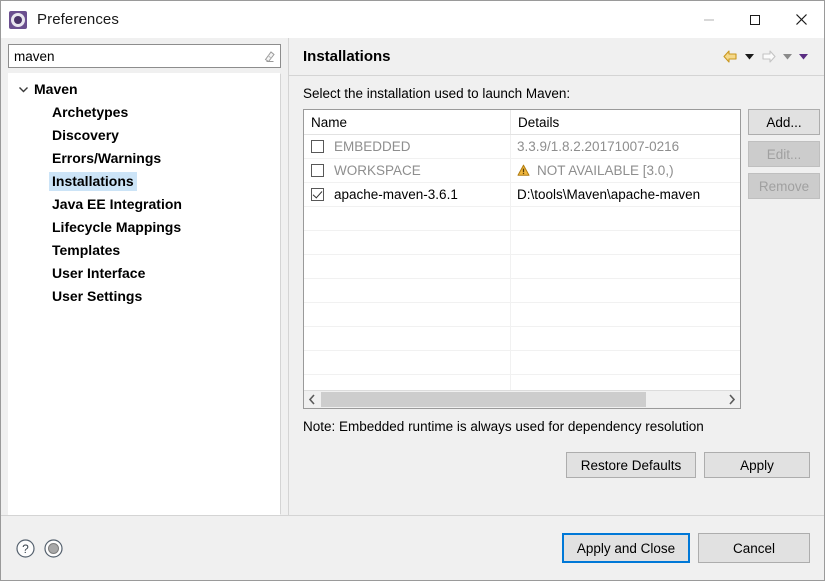  I want to click on window-controls, so click(755, 19).